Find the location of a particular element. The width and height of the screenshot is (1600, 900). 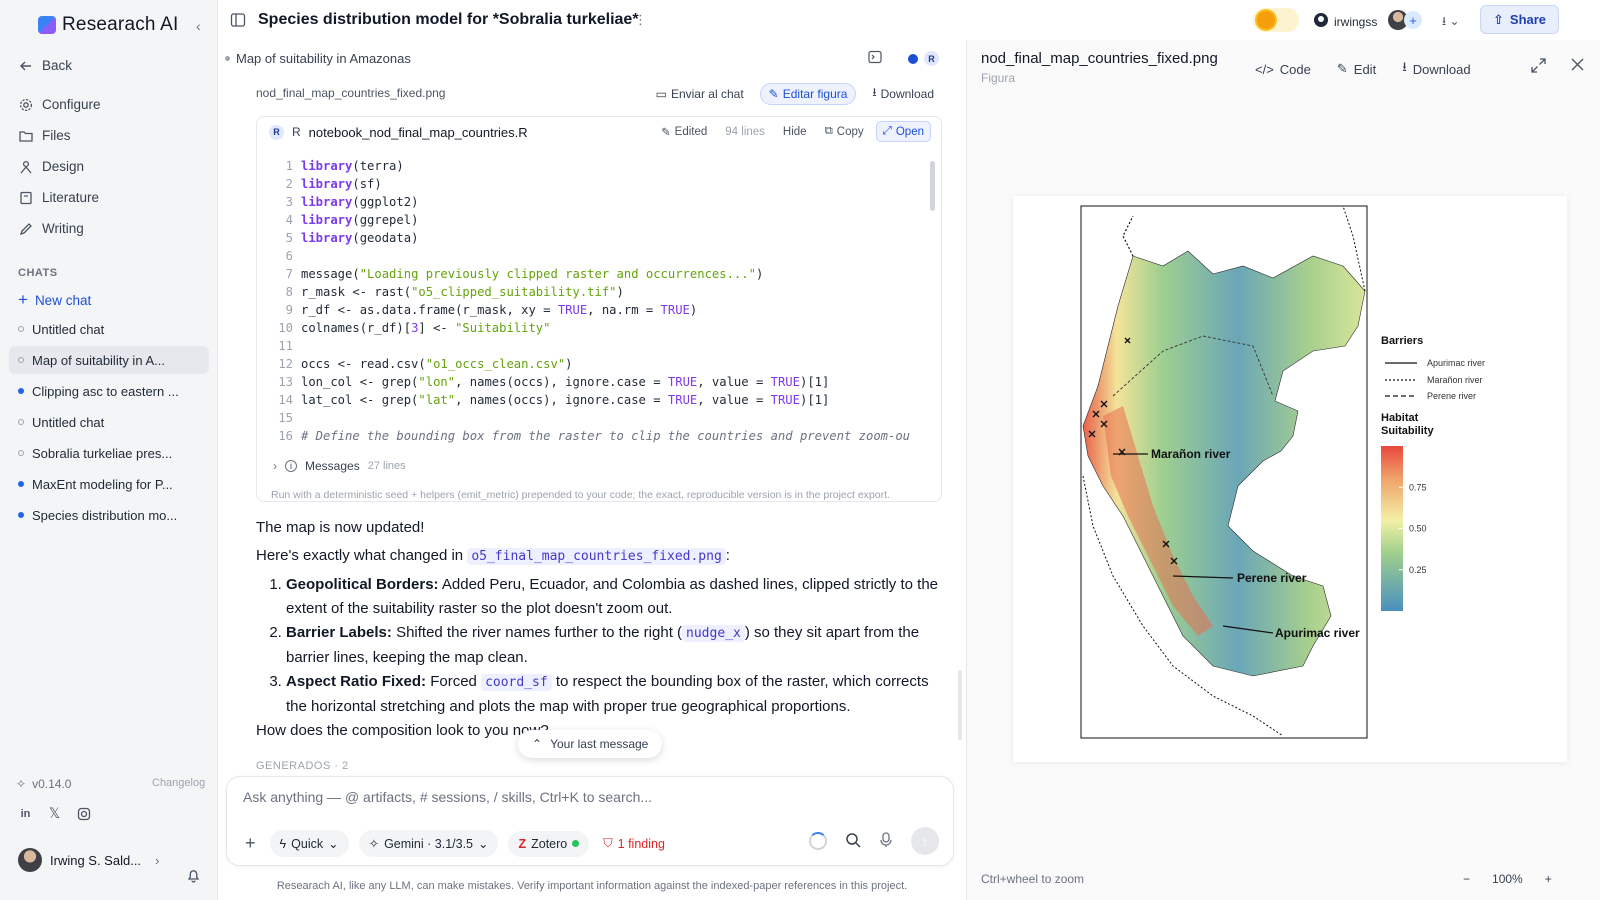

terminal-icon is located at coordinates (875, 58).